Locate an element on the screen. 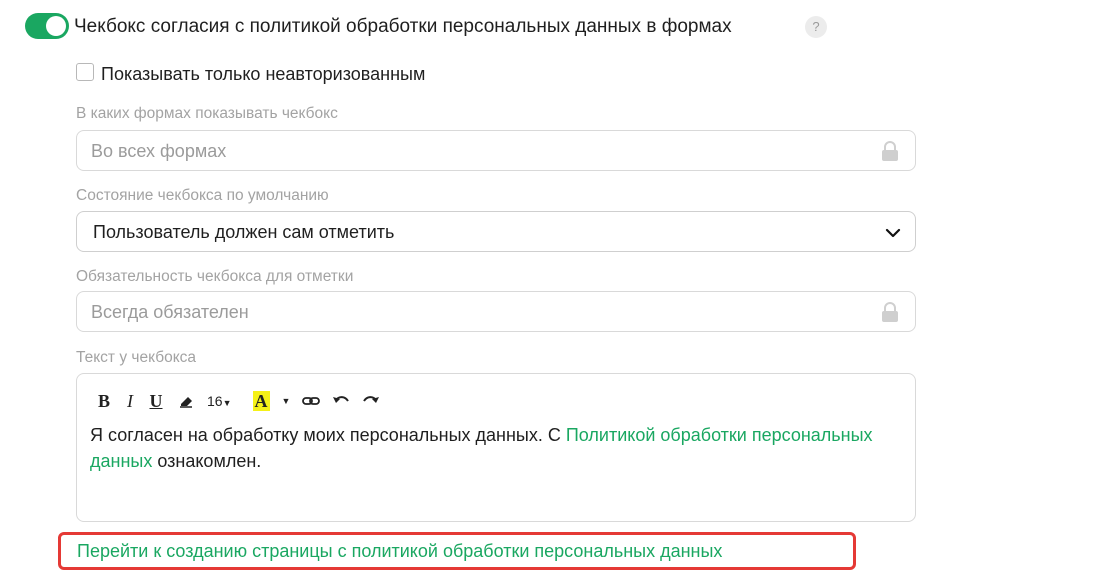  default-state-select: Пользователь должен сам отметить is located at coordinates (496, 231).